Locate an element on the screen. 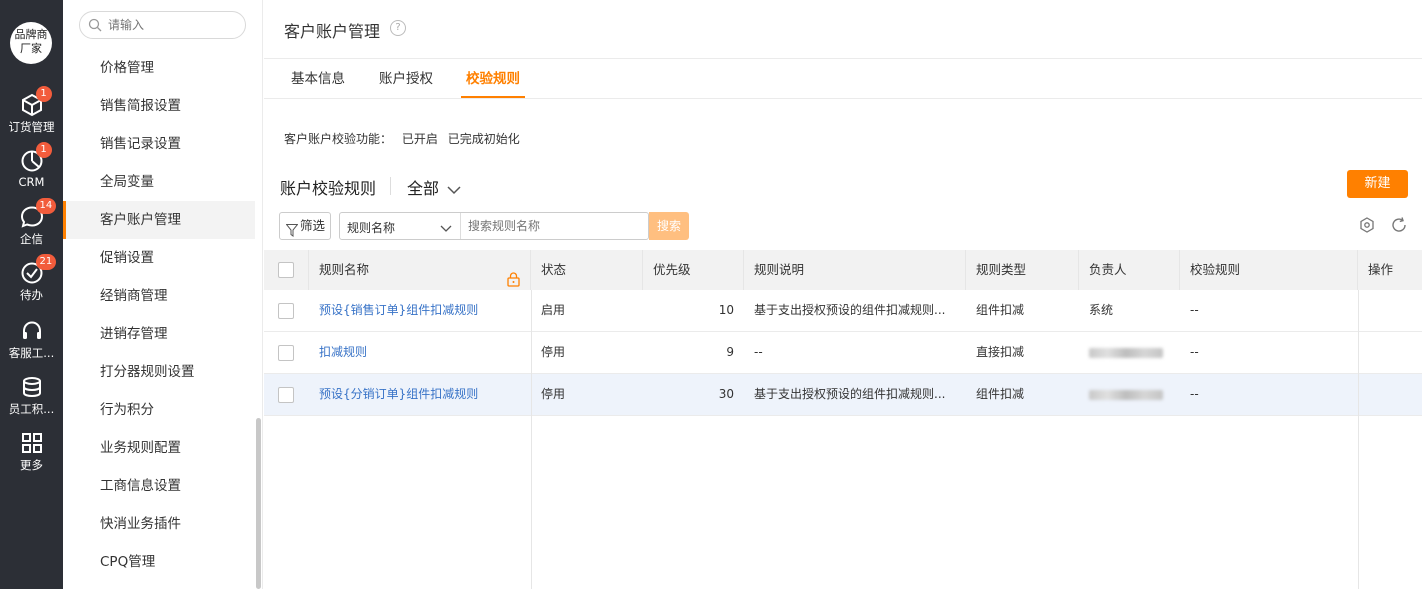 The image size is (1422, 589). rule-priority: 10 is located at coordinates (726, 310).